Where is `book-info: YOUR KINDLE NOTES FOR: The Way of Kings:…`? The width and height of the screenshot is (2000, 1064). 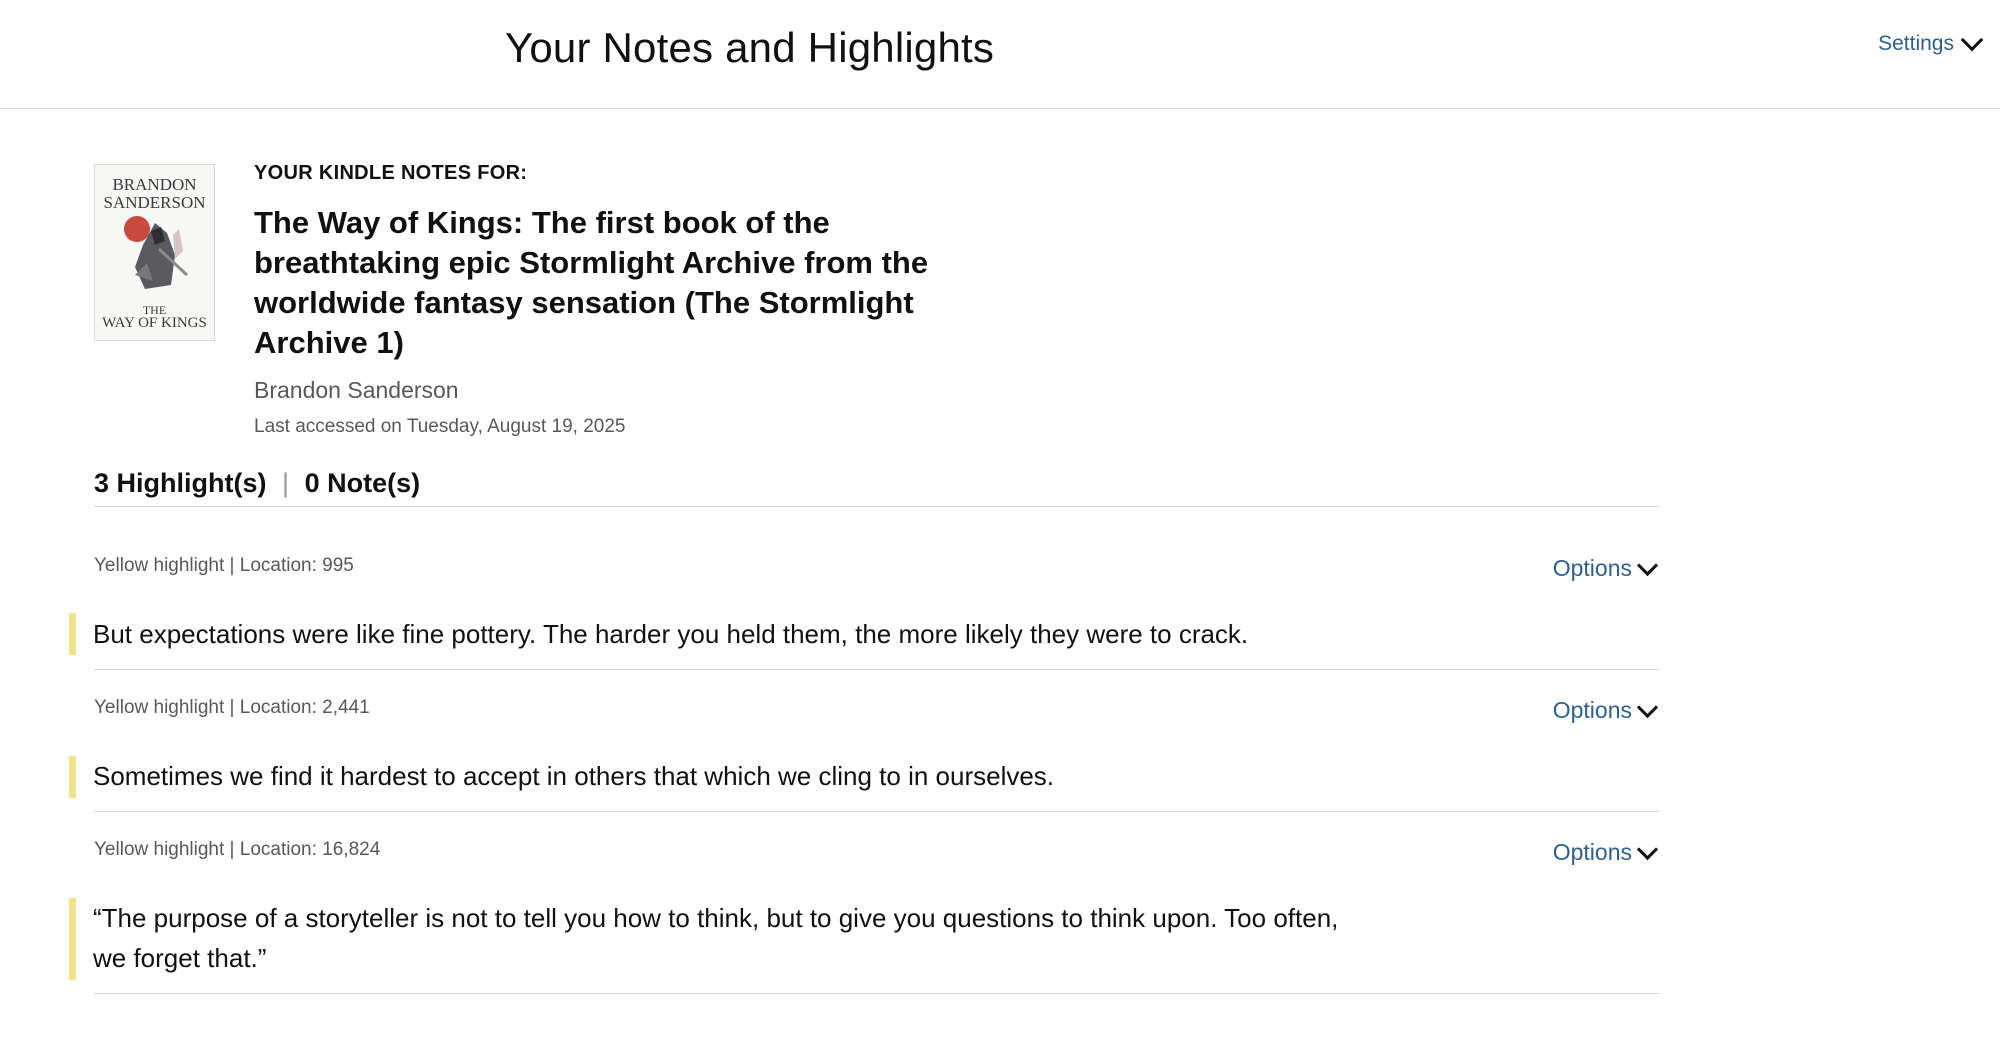
book-info: YOUR KINDLE NOTES FOR: The Way of Kings:… is located at coordinates (614, 300).